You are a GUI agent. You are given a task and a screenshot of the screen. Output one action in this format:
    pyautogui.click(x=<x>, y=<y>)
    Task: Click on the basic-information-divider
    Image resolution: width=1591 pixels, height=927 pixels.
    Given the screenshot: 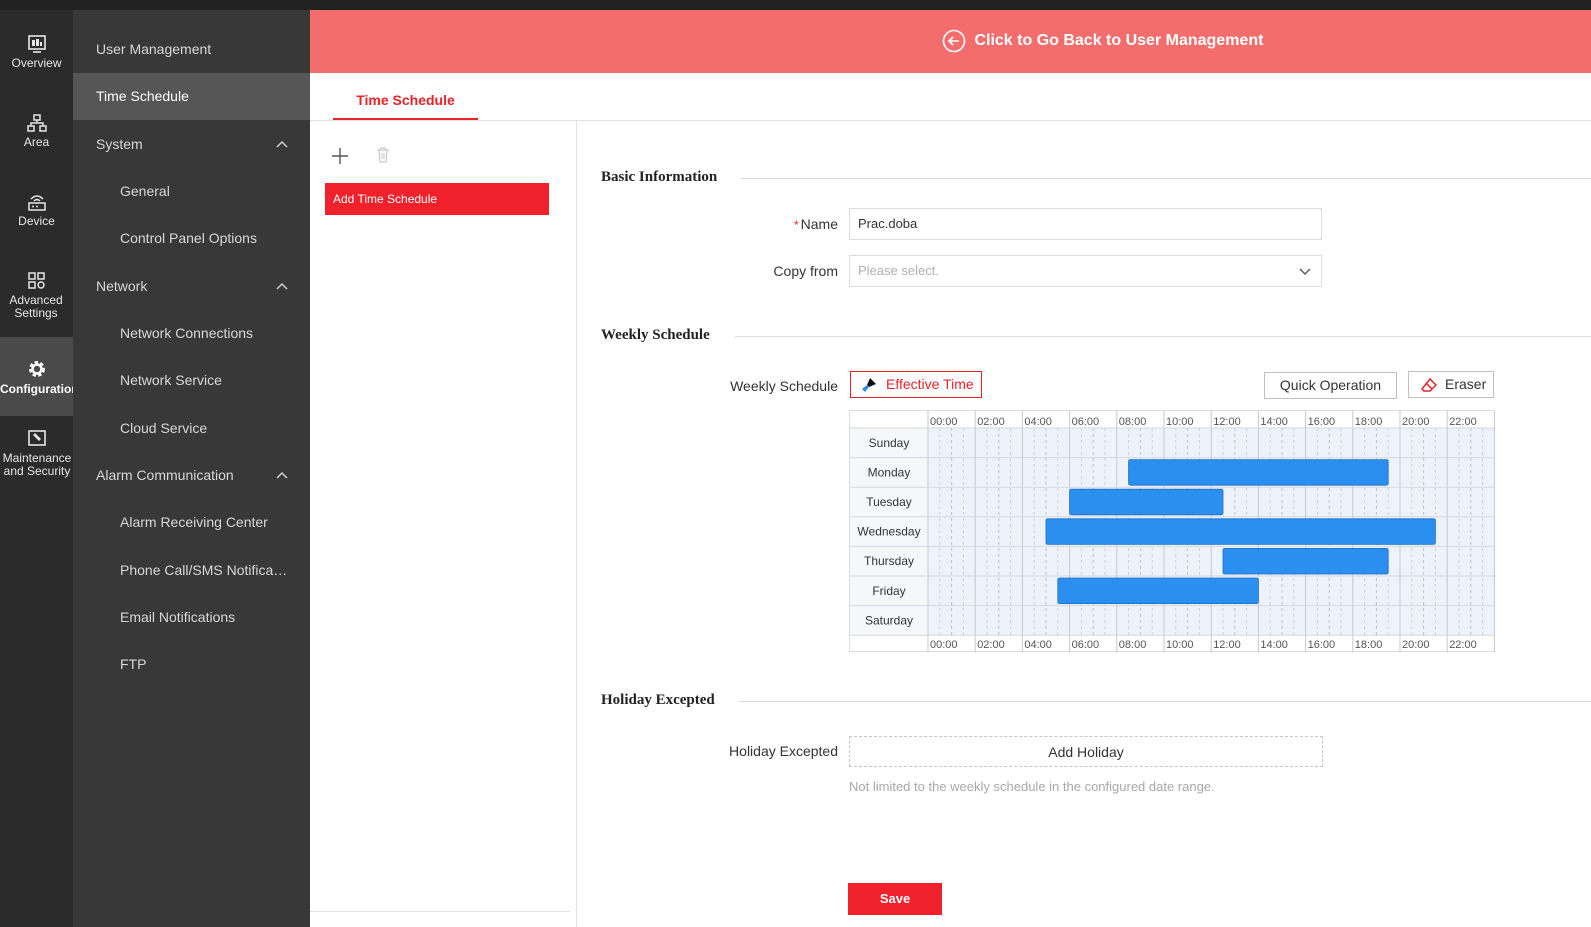 What is the action you would take?
    pyautogui.click(x=1166, y=178)
    